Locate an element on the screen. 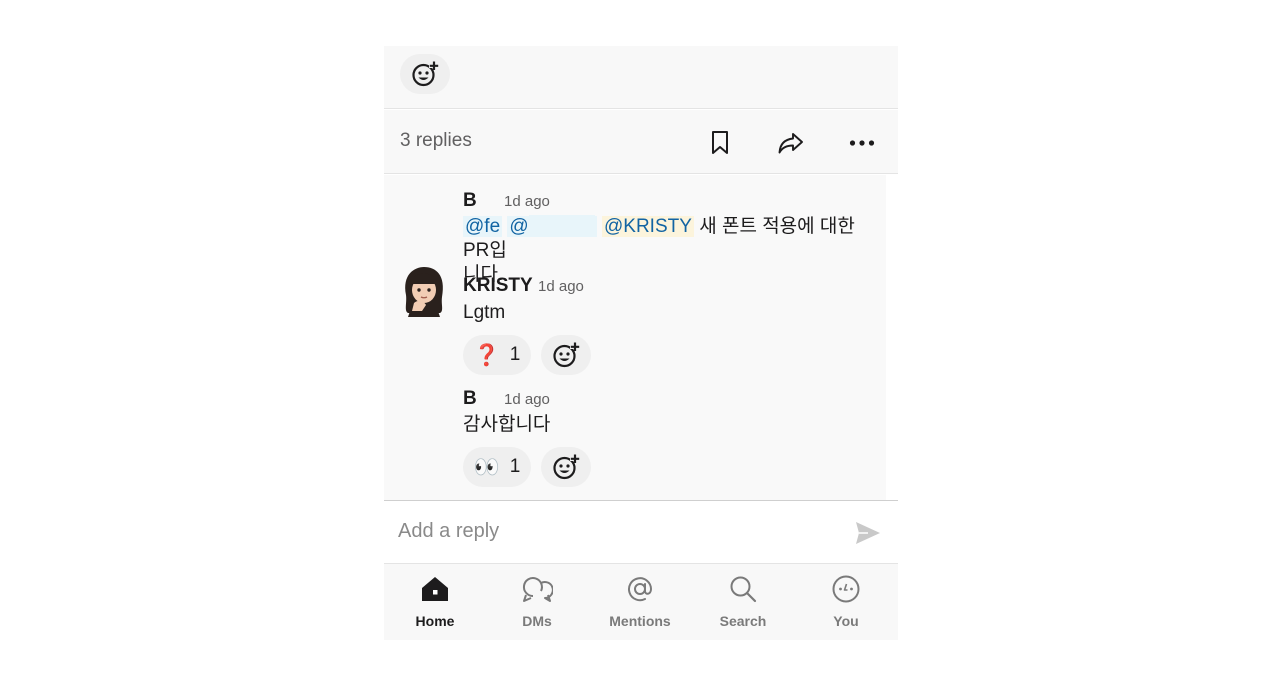 The width and height of the screenshot is (1280, 689). mention-user: @ is located at coordinates (552, 226).